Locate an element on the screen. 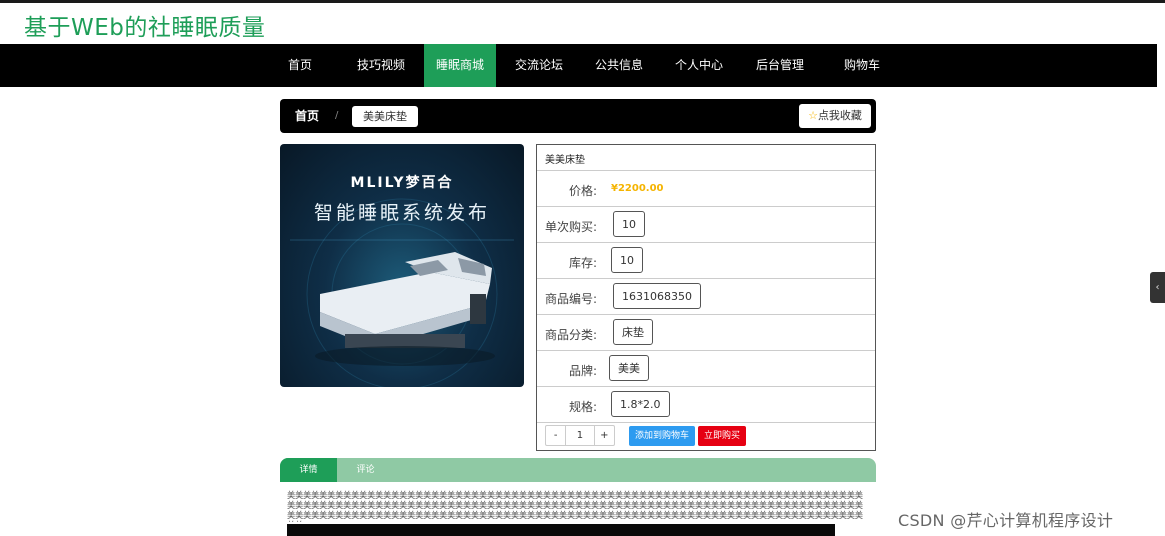 The height and width of the screenshot is (536, 1165). breadcrumb: 首页 / 美美床垫 ☆点我收藏 is located at coordinates (578, 116).